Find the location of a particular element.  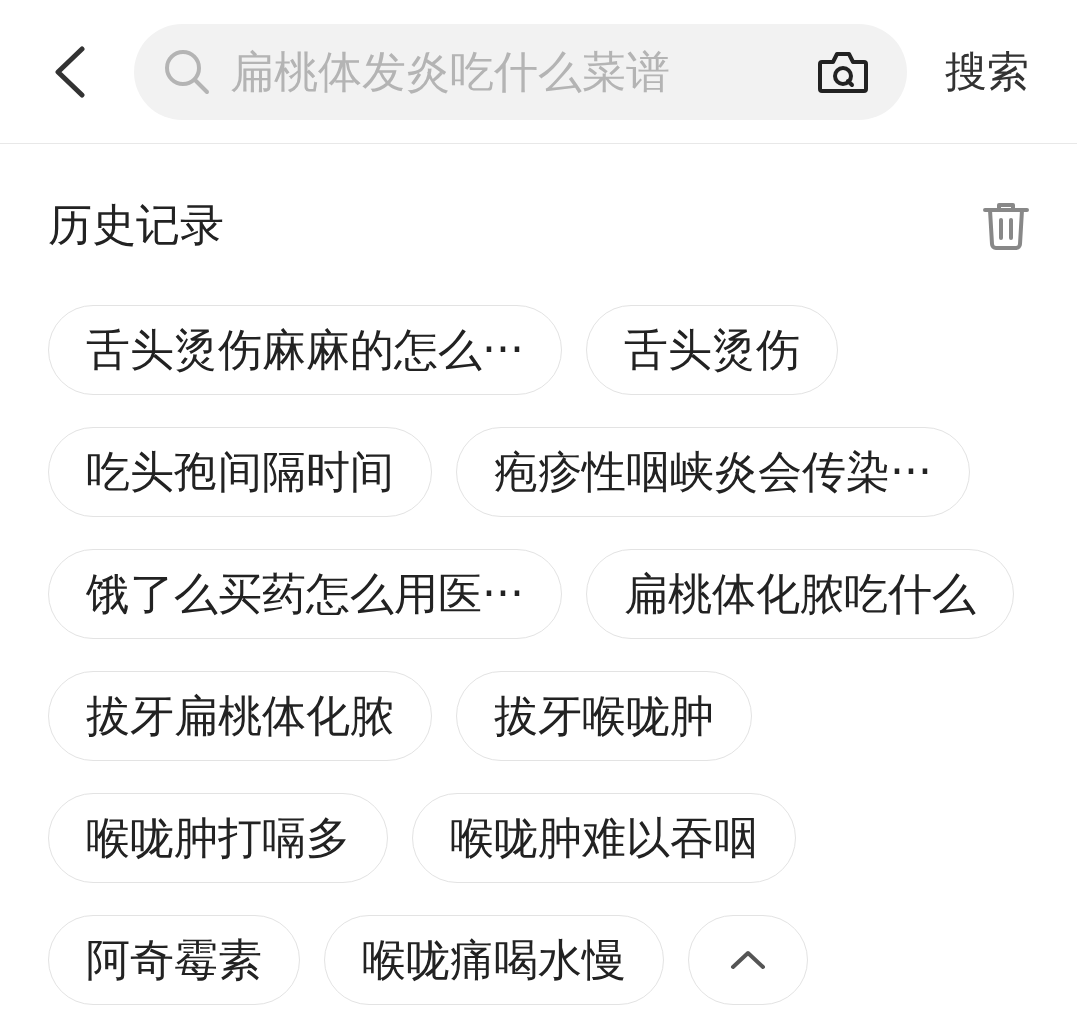

history-chip: 饿了么买药怎么用医··· is located at coordinates (305, 594).